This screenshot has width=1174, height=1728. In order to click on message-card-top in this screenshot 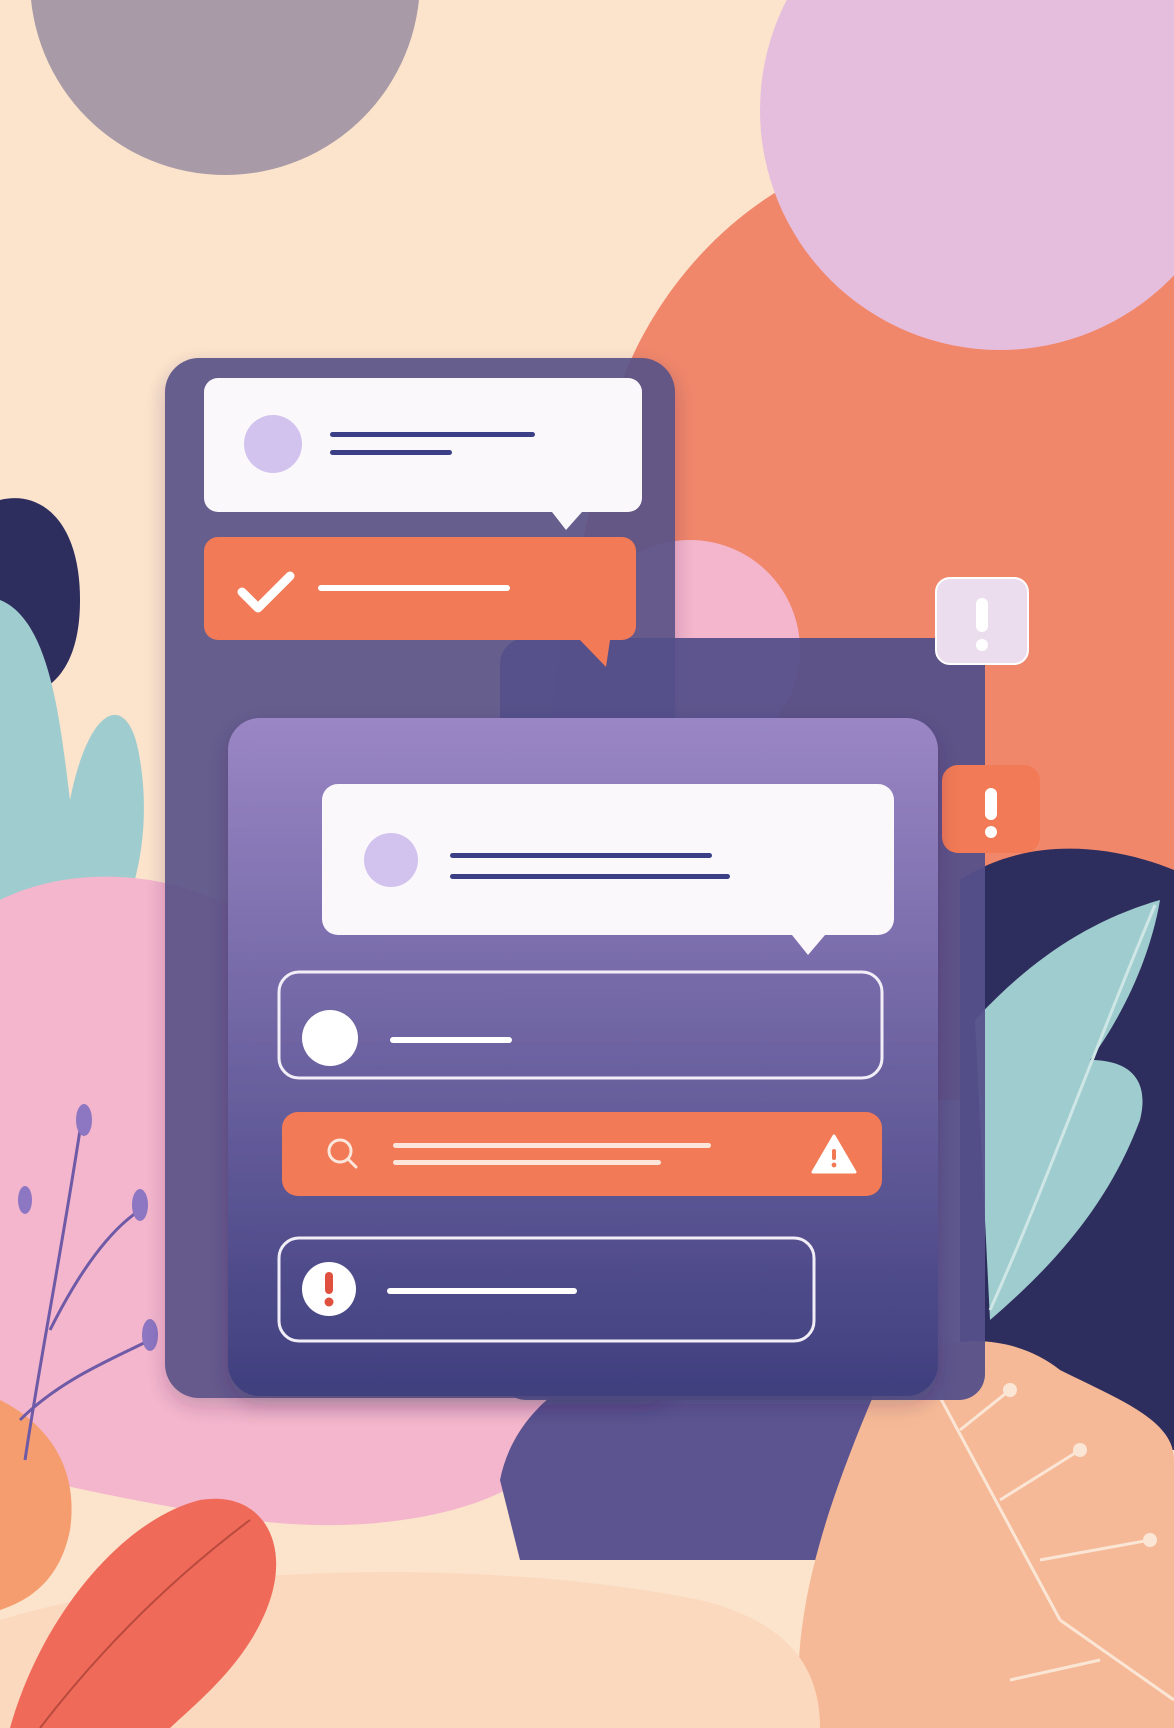, I will do `click(423, 454)`.